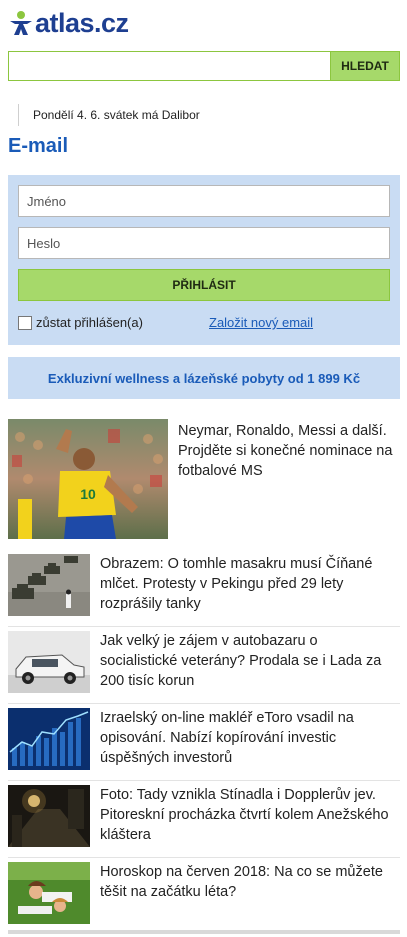 The height and width of the screenshot is (937, 407). Describe the element at coordinates (21, 23) in the screenshot. I see `atlas-logo-icon` at that location.